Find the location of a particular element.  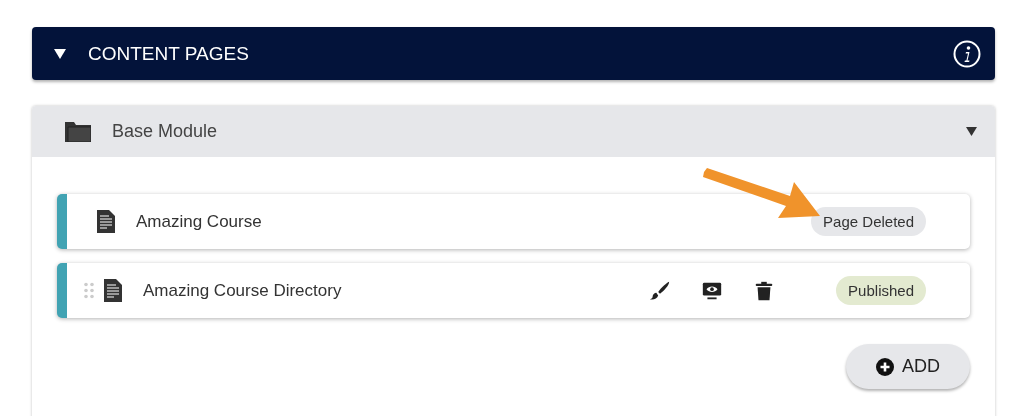

module-header: Base Module is located at coordinates (513, 131).